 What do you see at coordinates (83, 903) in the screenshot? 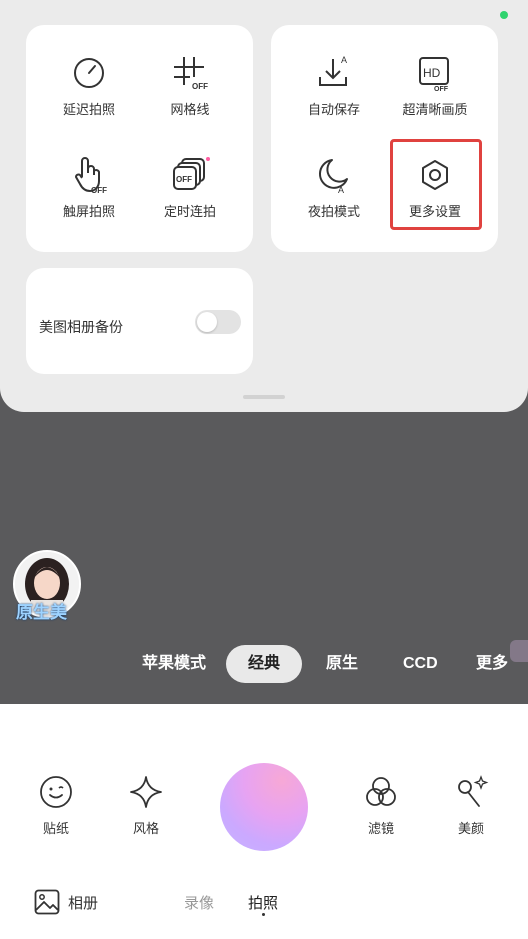
I see `album-label: 相册` at bounding box center [83, 903].